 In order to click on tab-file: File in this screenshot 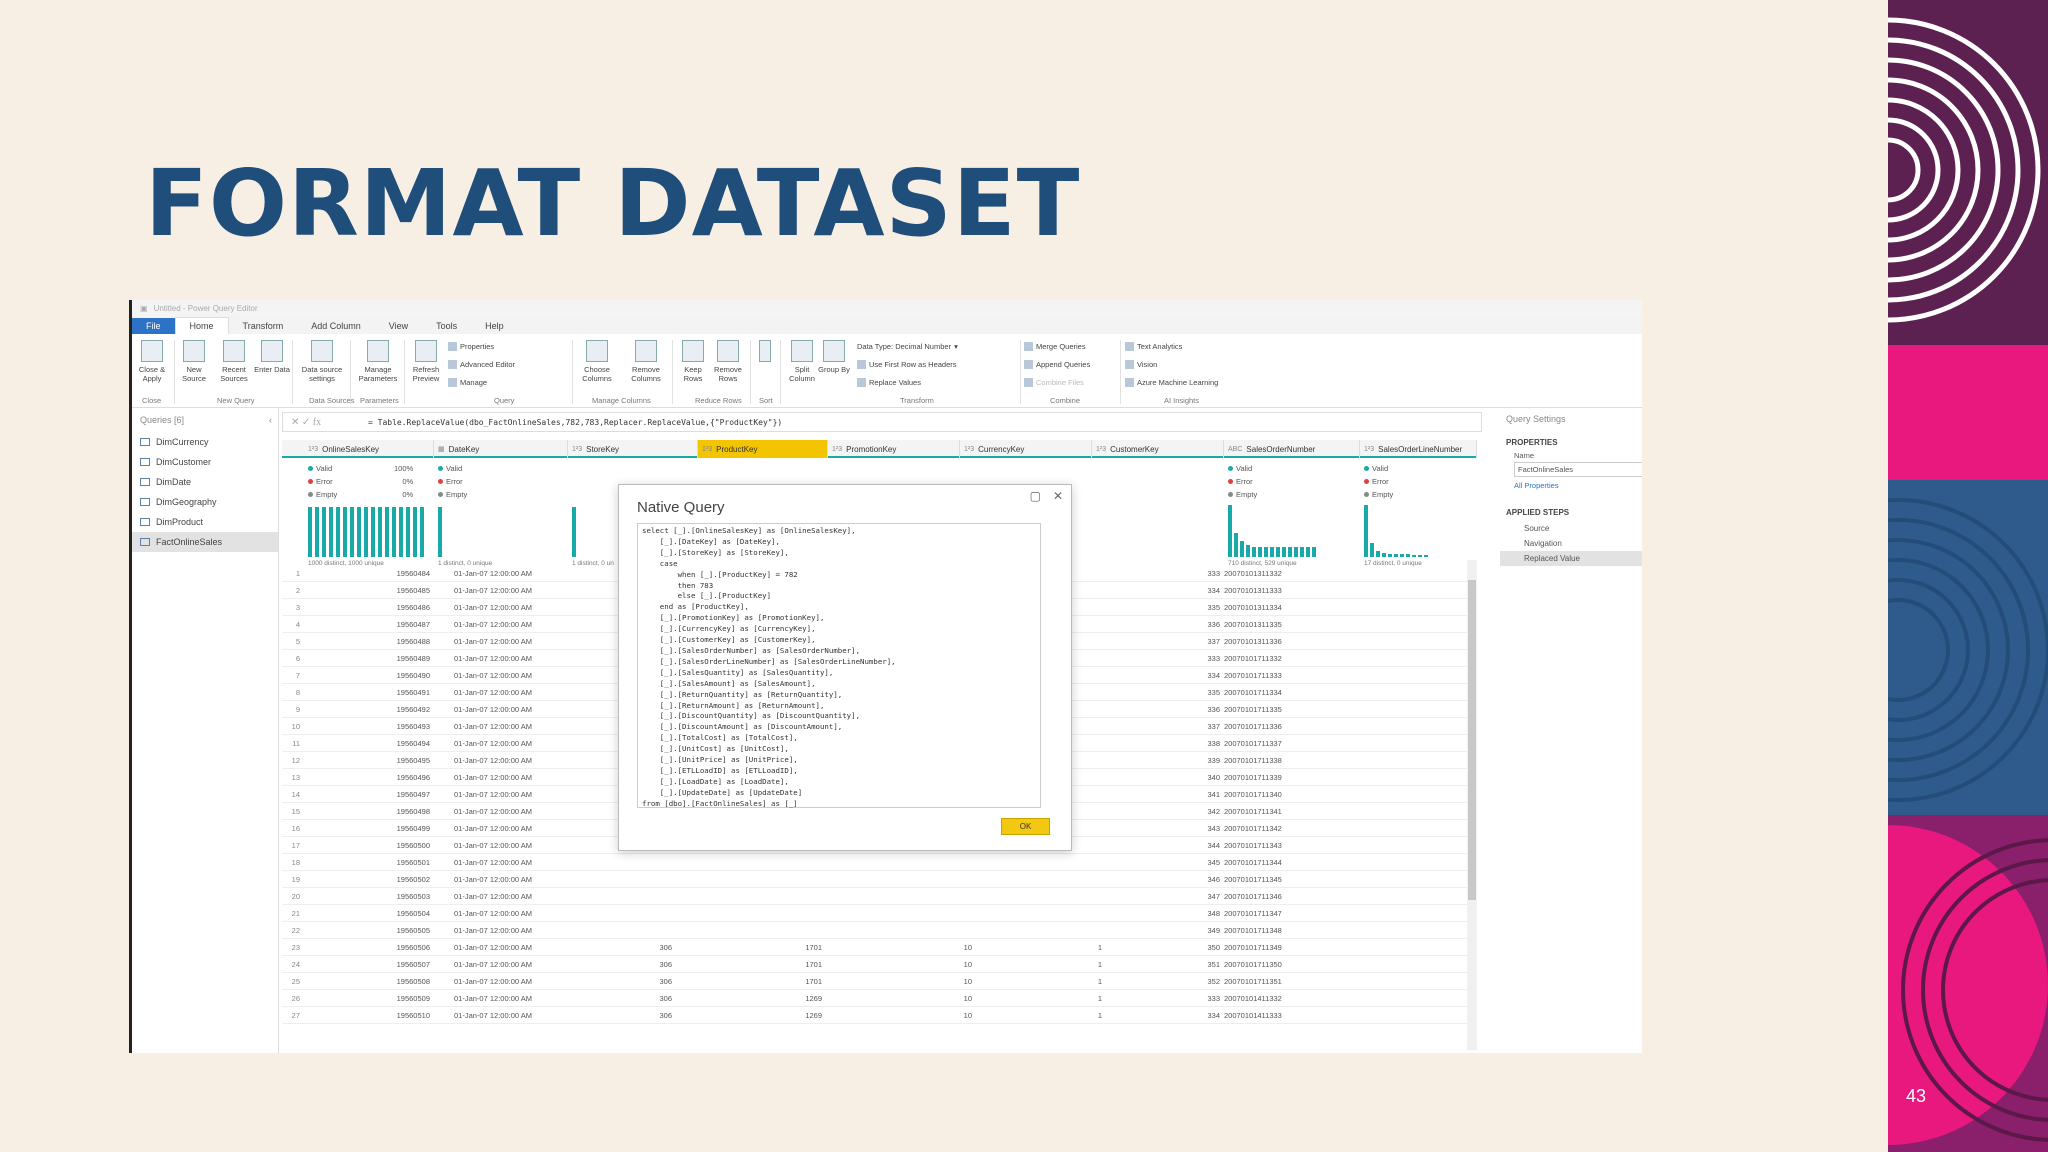, I will do `click(153, 326)`.